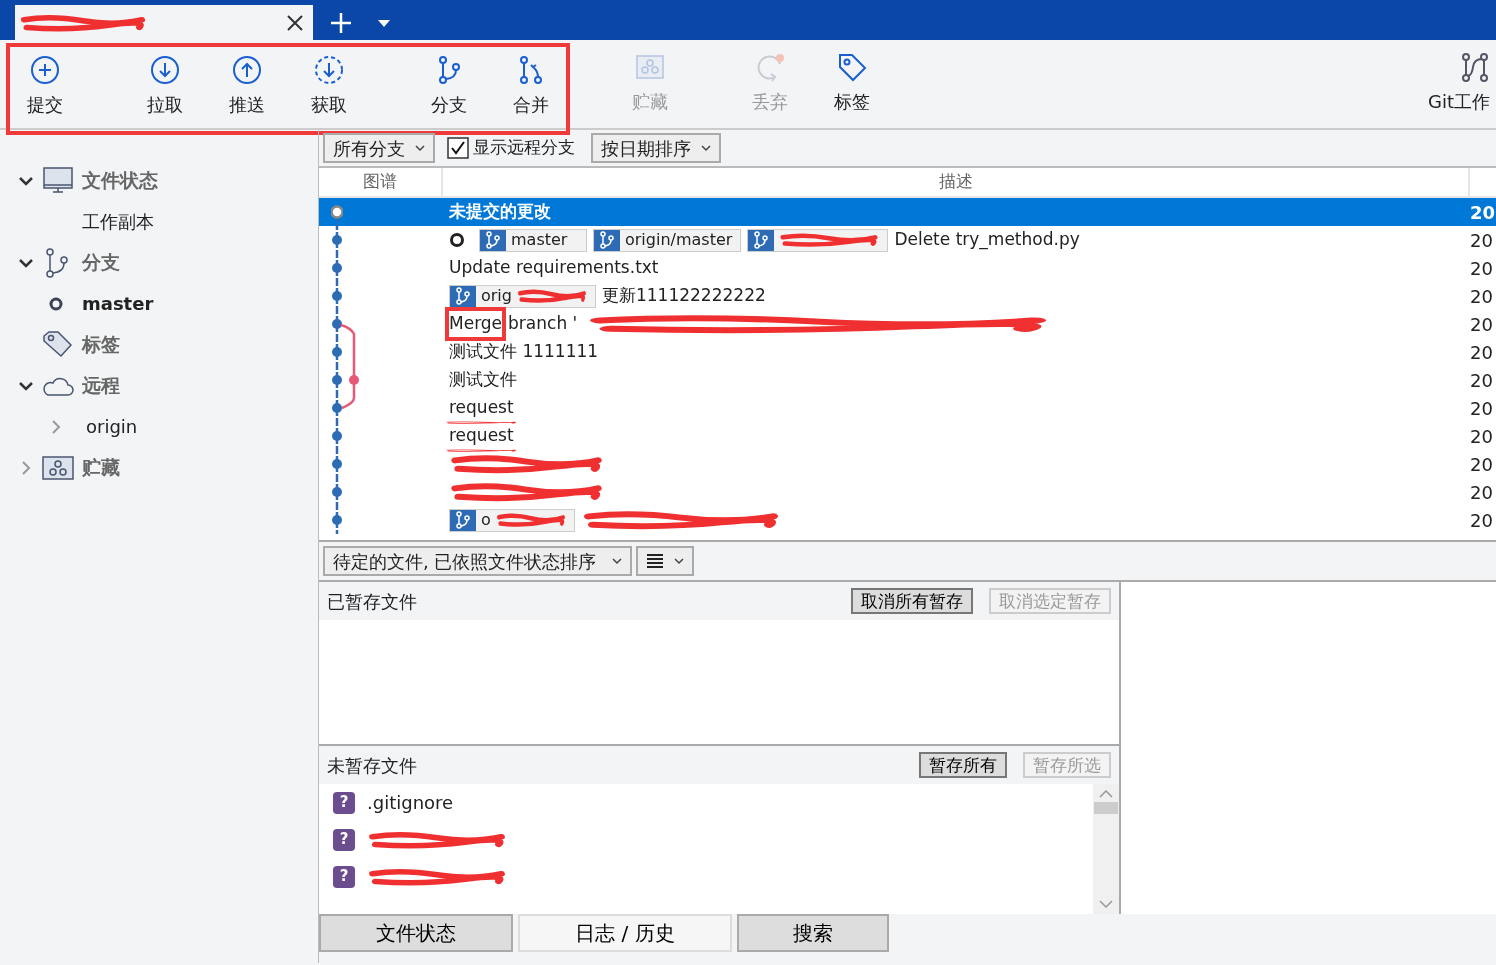  Describe the element at coordinates (912, 601) in the screenshot. I see `stage-button: 取消所有暂存` at that location.